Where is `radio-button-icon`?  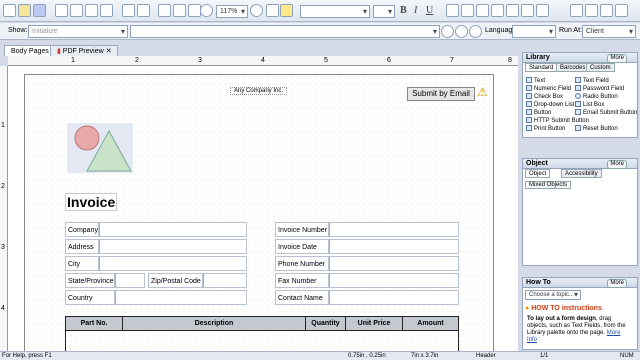
radio-button-icon is located at coordinates (578, 96).